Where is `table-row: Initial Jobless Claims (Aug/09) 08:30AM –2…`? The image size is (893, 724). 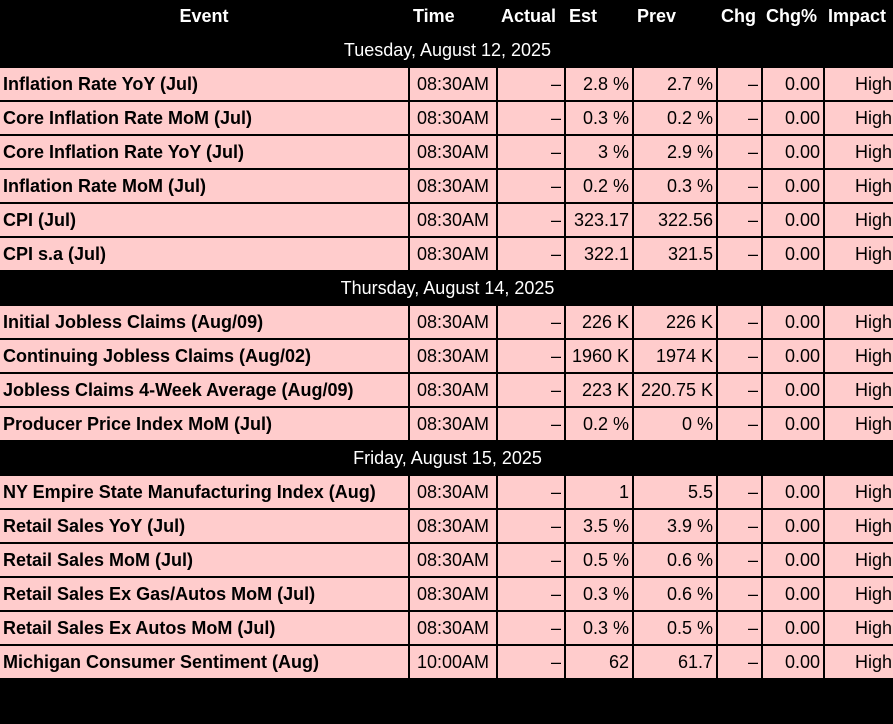 table-row: Initial Jobless Claims (Aug/09) 08:30AM –2… is located at coordinates (446, 322).